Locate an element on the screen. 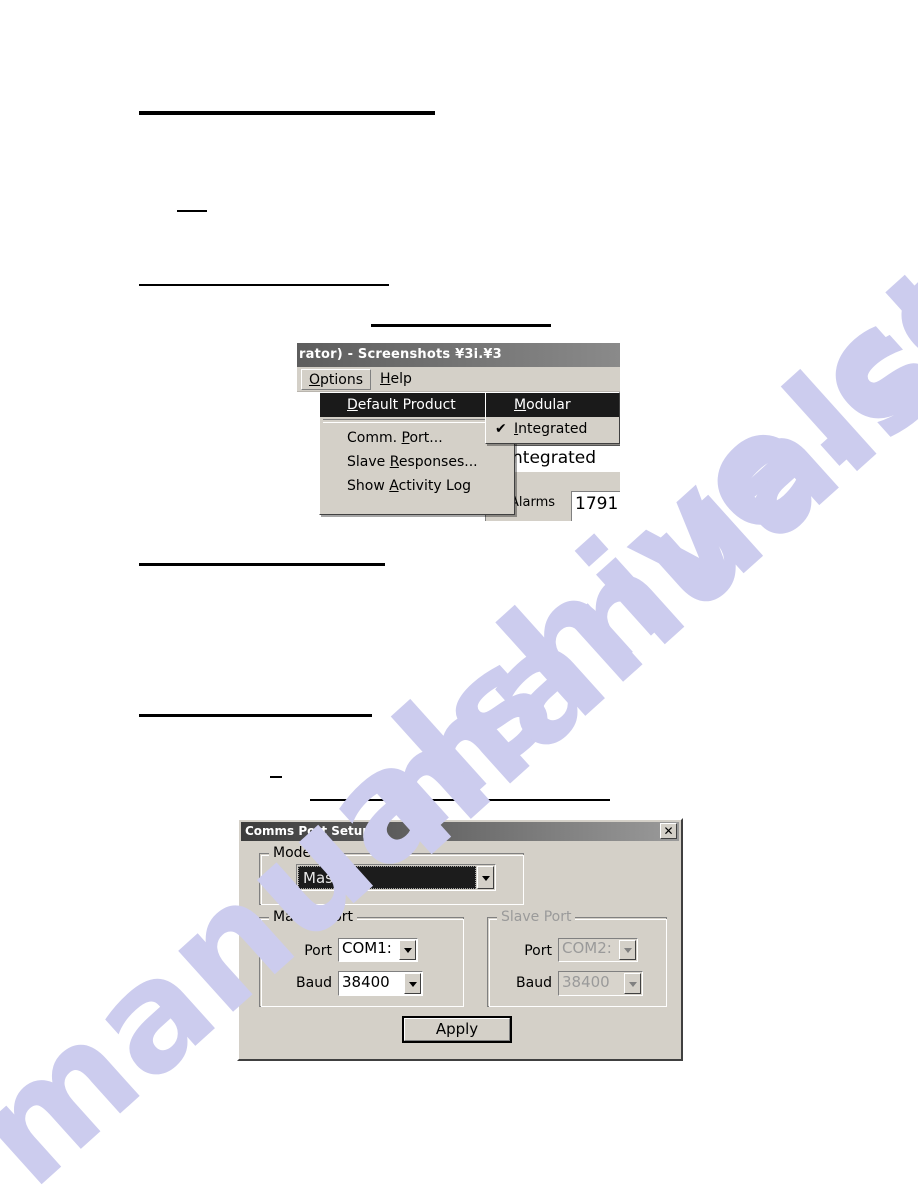  submenu-item-integrated: ✔ Integrated is located at coordinates (552, 429).